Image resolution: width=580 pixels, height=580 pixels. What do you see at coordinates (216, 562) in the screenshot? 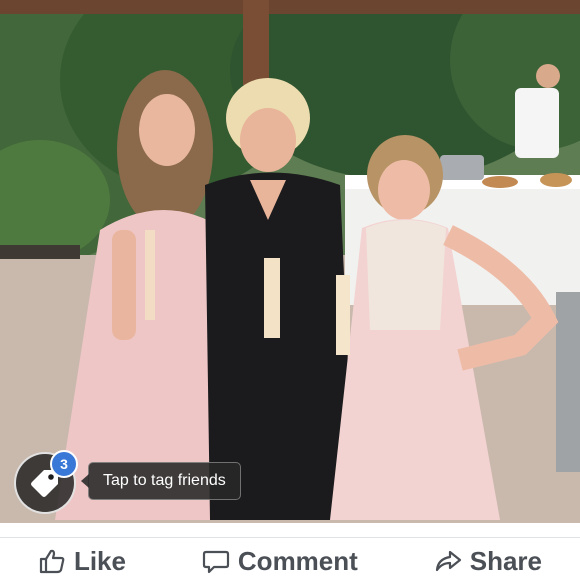
I see `comment-icon` at bounding box center [216, 562].